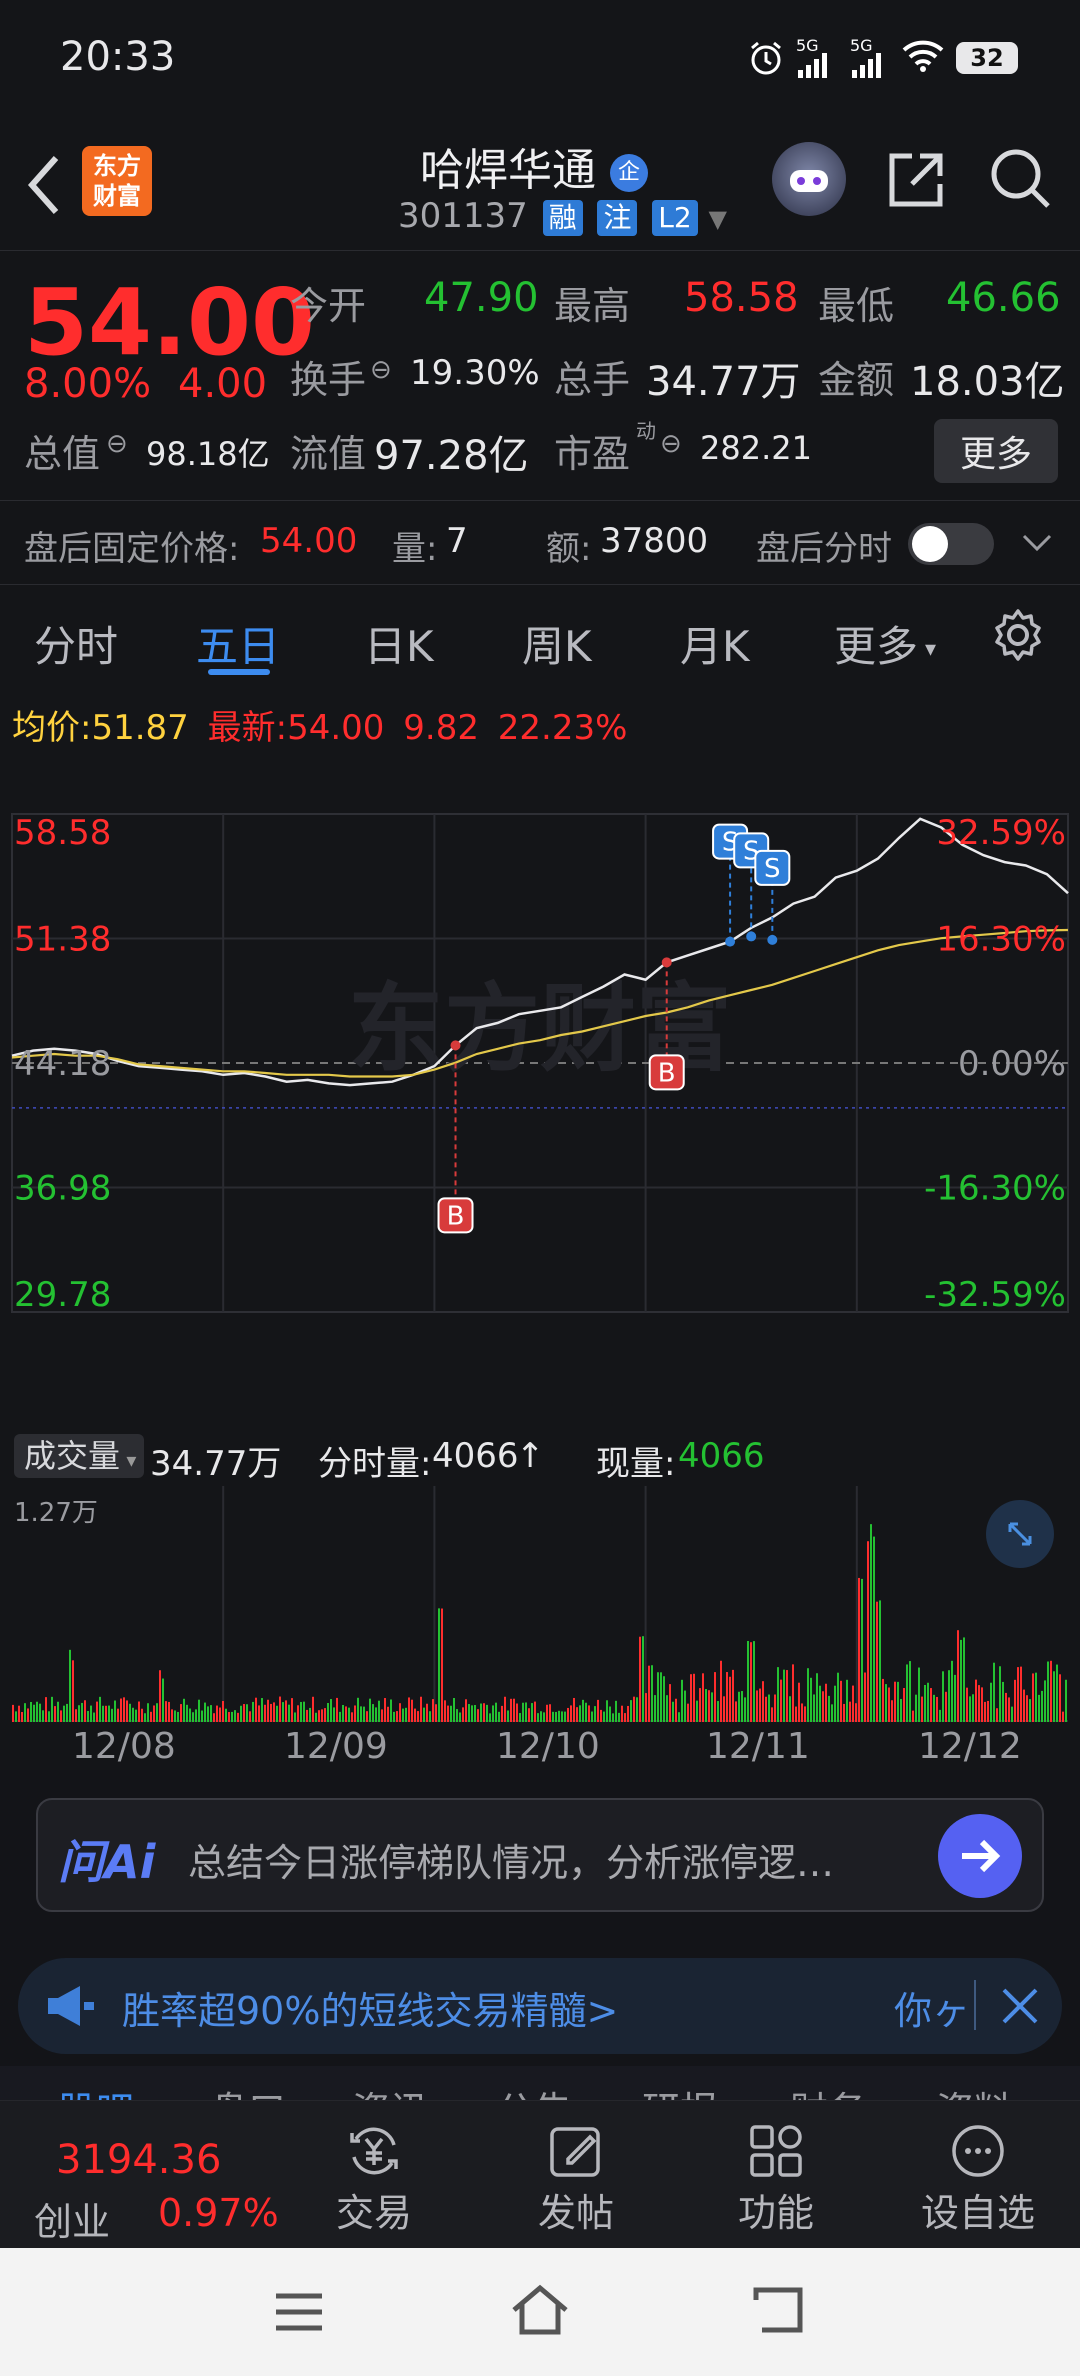  Describe the element at coordinates (666, 962) in the screenshot. I see `trade-point` at that location.